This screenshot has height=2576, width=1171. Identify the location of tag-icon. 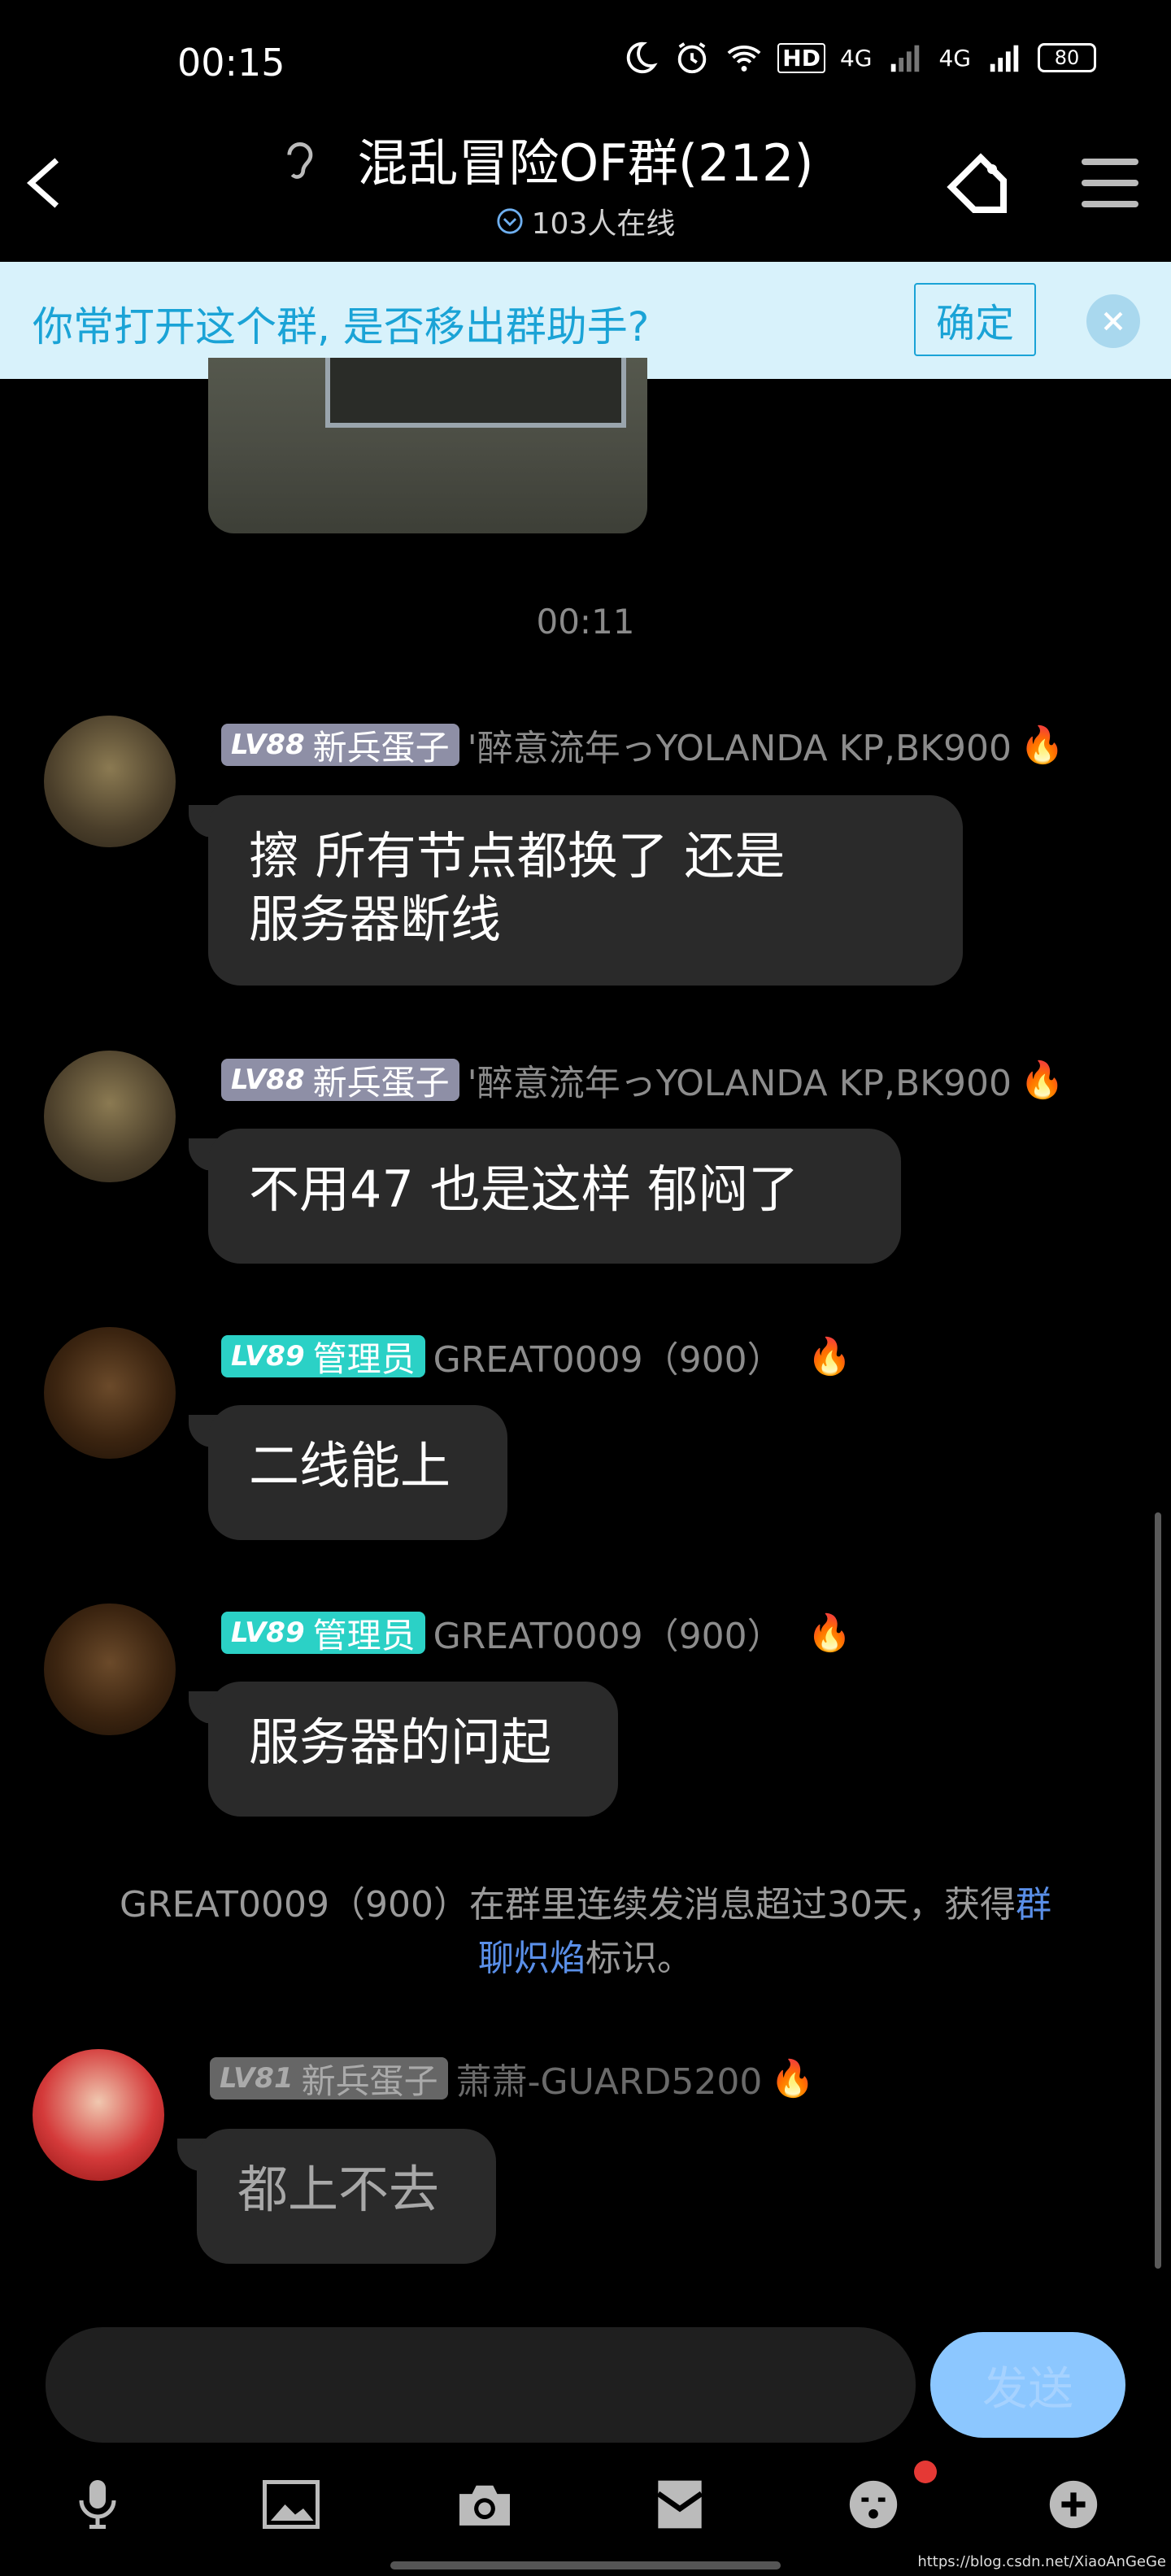
(977, 184).